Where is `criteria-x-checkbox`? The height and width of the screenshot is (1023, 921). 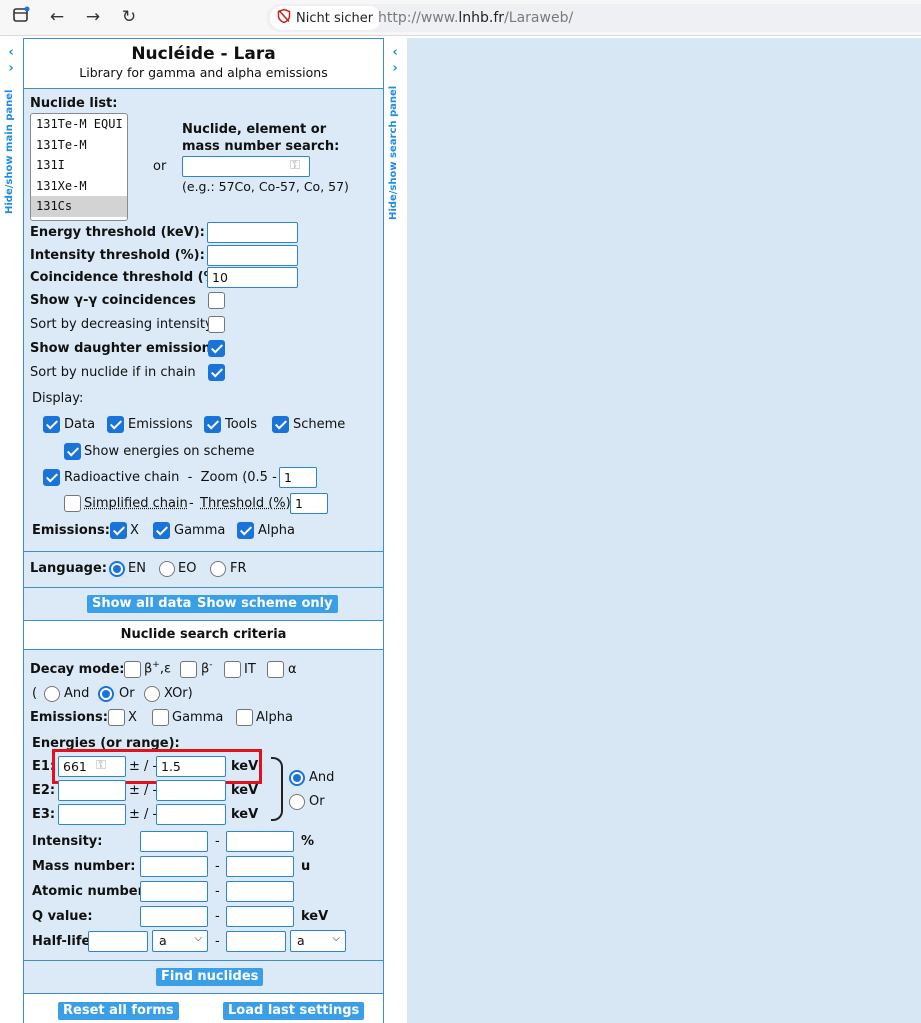 criteria-x-checkbox is located at coordinates (116, 717).